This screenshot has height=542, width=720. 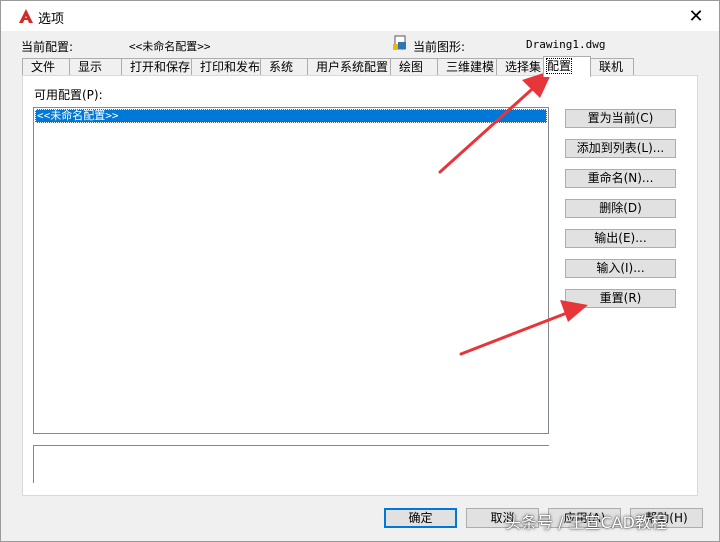 What do you see at coordinates (567, 66) in the screenshot?
I see `tab-profiles: 配置` at bounding box center [567, 66].